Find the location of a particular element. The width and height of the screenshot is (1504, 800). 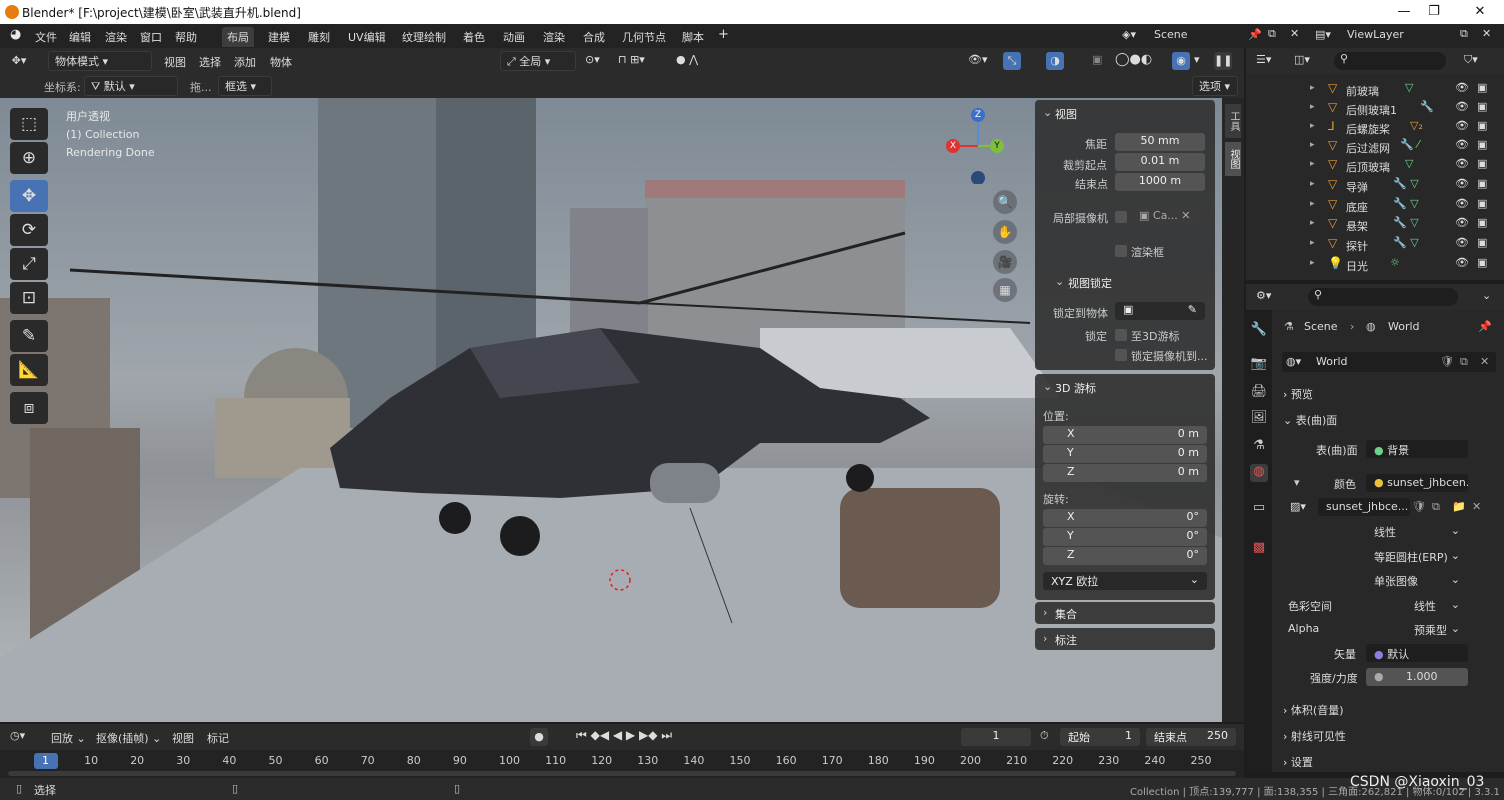

cursor-location-y: Y 0 m is located at coordinates (1125, 454).